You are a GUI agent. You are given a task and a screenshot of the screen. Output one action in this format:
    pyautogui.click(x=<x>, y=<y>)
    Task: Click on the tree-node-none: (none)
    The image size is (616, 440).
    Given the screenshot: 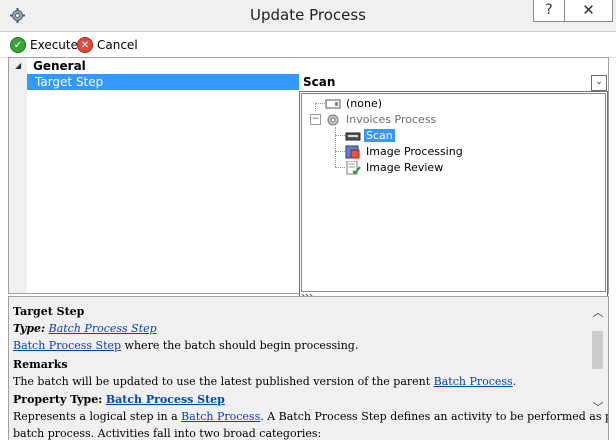 What is the action you would take?
    pyautogui.click(x=354, y=103)
    